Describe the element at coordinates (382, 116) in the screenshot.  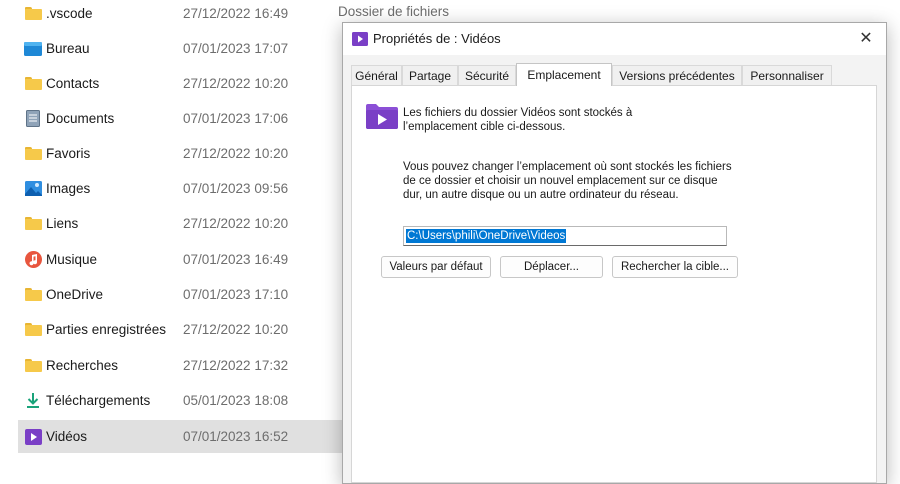
I see `videos-folder-icon` at that location.